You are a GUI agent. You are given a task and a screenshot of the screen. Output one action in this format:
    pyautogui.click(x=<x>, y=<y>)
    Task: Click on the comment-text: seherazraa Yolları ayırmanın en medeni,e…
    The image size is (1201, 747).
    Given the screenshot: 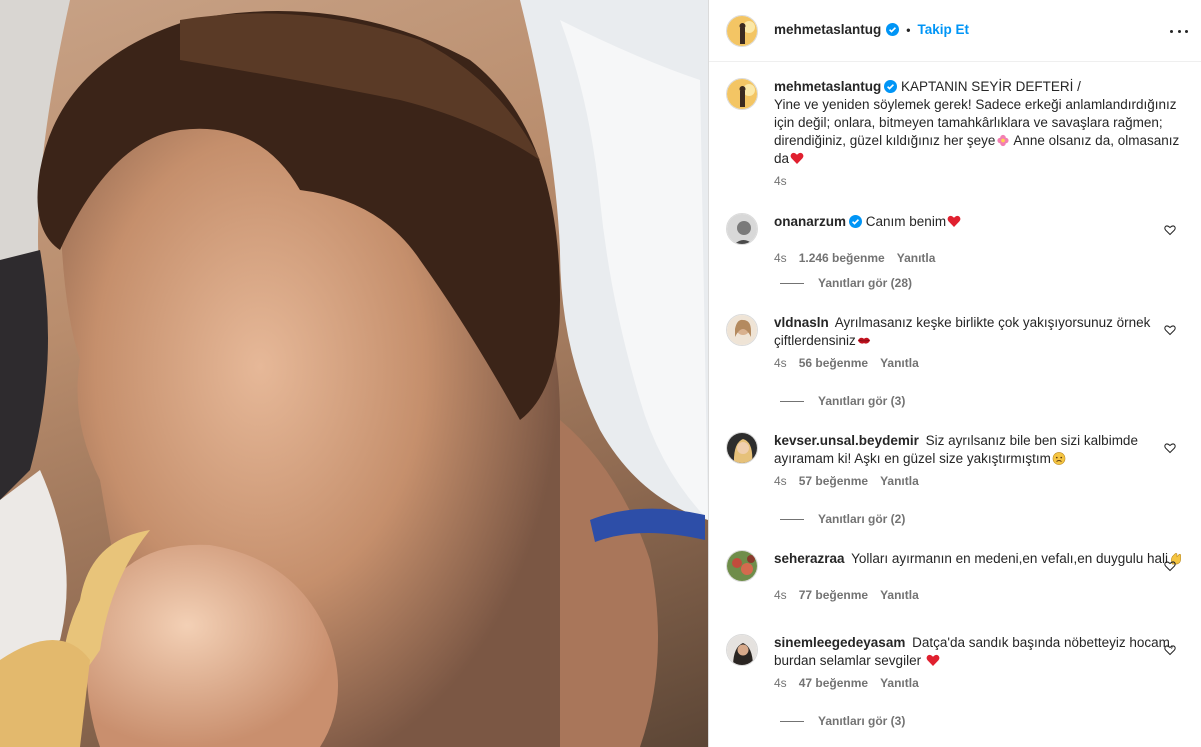 What is the action you would take?
    pyautogui.click(x=979, y=566)
    